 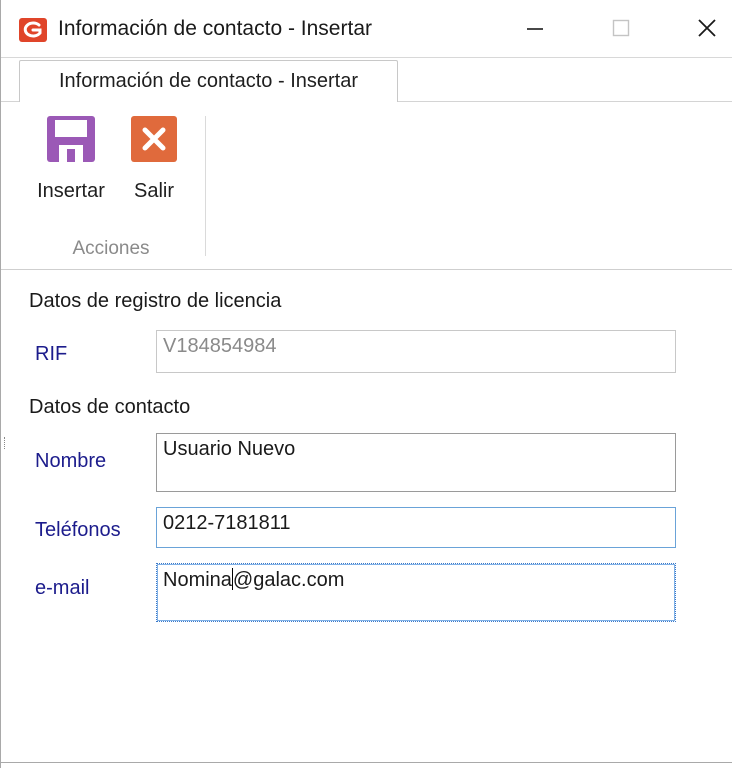 What do you see at coordinates (71, 142) in the screenshot?
I see `save-icon` at bounding box center [71, 142].